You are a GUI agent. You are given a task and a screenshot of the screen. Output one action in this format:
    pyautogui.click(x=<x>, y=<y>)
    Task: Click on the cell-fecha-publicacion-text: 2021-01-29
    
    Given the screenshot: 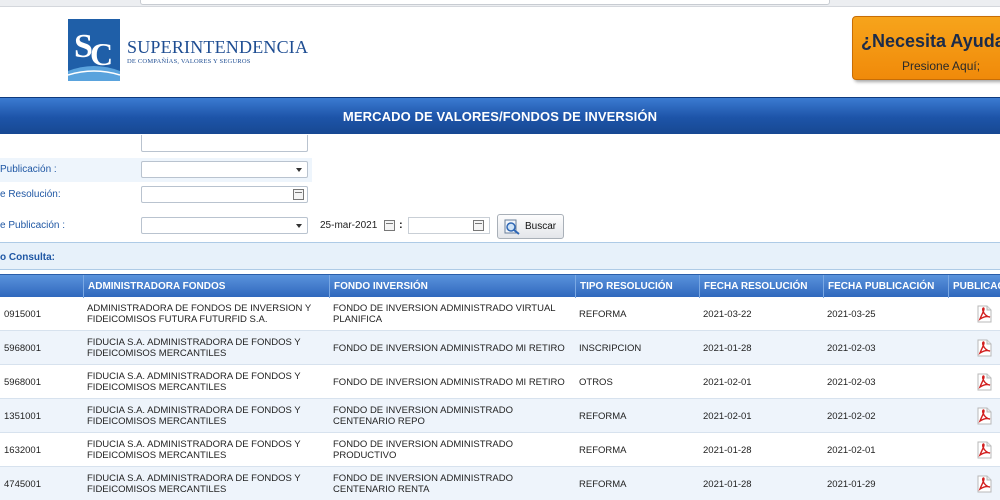 What is the action you would take?
    pyautogui.click(x=851, y=484)
    